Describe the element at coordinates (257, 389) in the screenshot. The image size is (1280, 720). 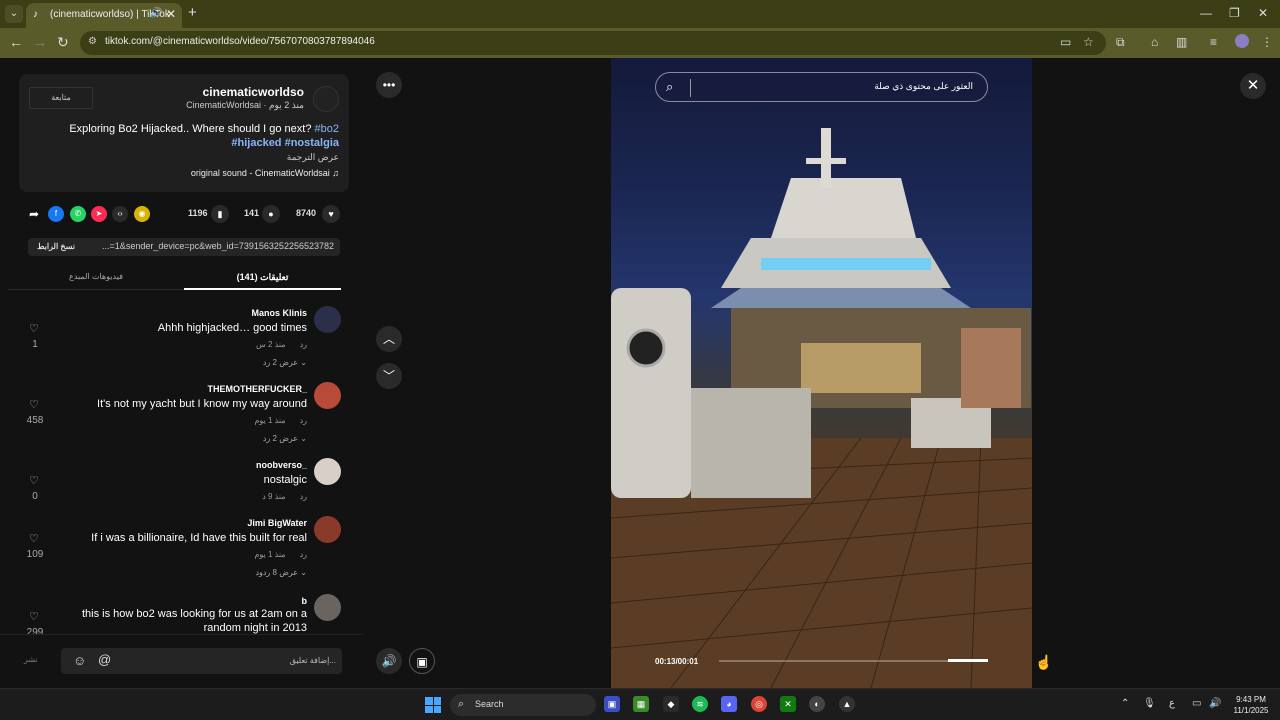
I see `comment-username: THEMOTHERFUCKER_` at that location.